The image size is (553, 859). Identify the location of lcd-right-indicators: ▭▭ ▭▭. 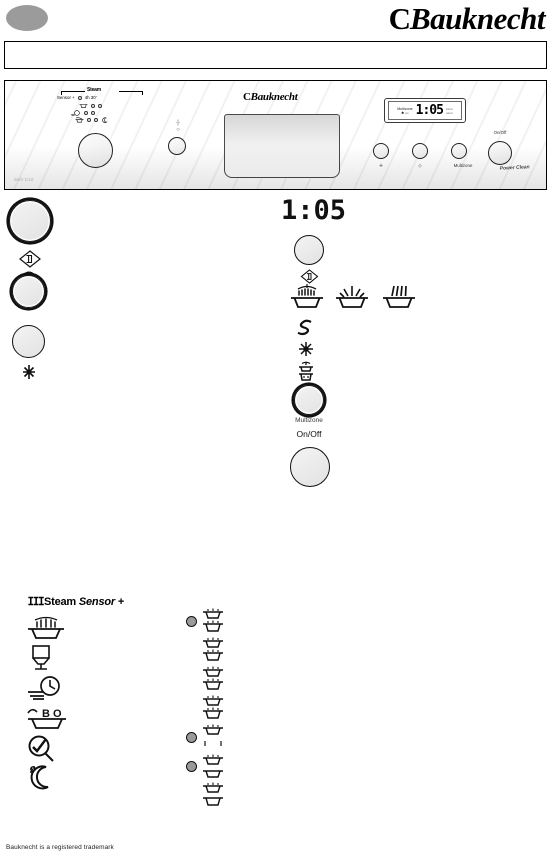
(449, 110).